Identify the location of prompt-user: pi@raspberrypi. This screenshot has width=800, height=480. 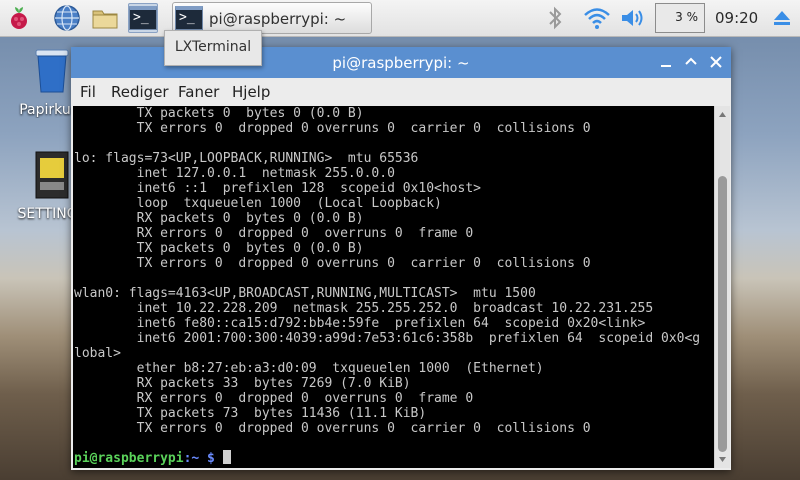
(129, 458).